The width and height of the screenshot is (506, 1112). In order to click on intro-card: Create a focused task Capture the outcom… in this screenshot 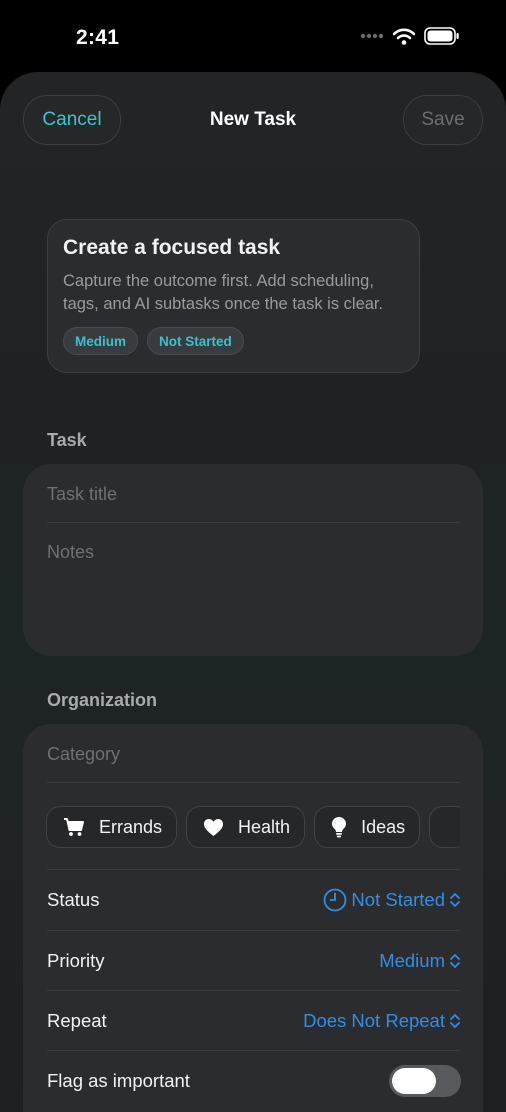, I will do `click(233, 296)`.